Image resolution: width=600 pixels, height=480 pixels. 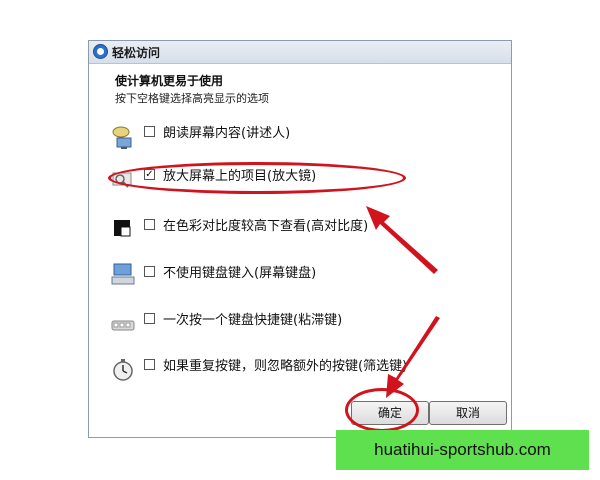 What do you see at coordinates (402, 240) in the screenshot?
I see `arrow-to-magnifier` at bounding box center [402, 240].